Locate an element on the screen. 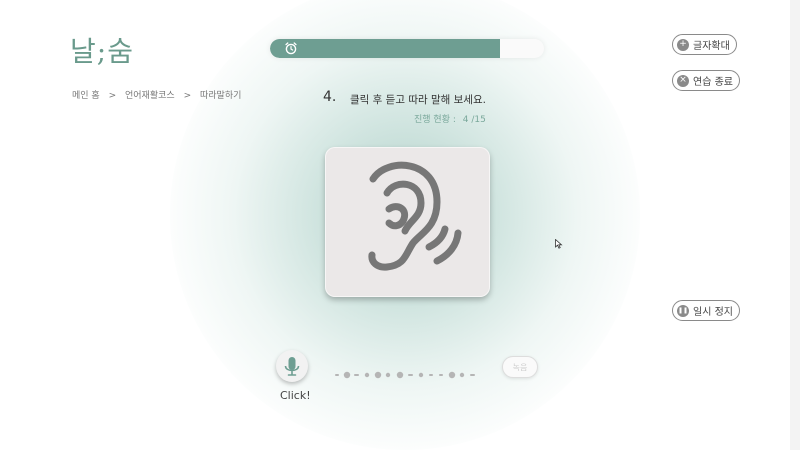 This screenshot has height=450, width=800. end-practice-button: × 연습 종료 is located at coordinates (706, 80).